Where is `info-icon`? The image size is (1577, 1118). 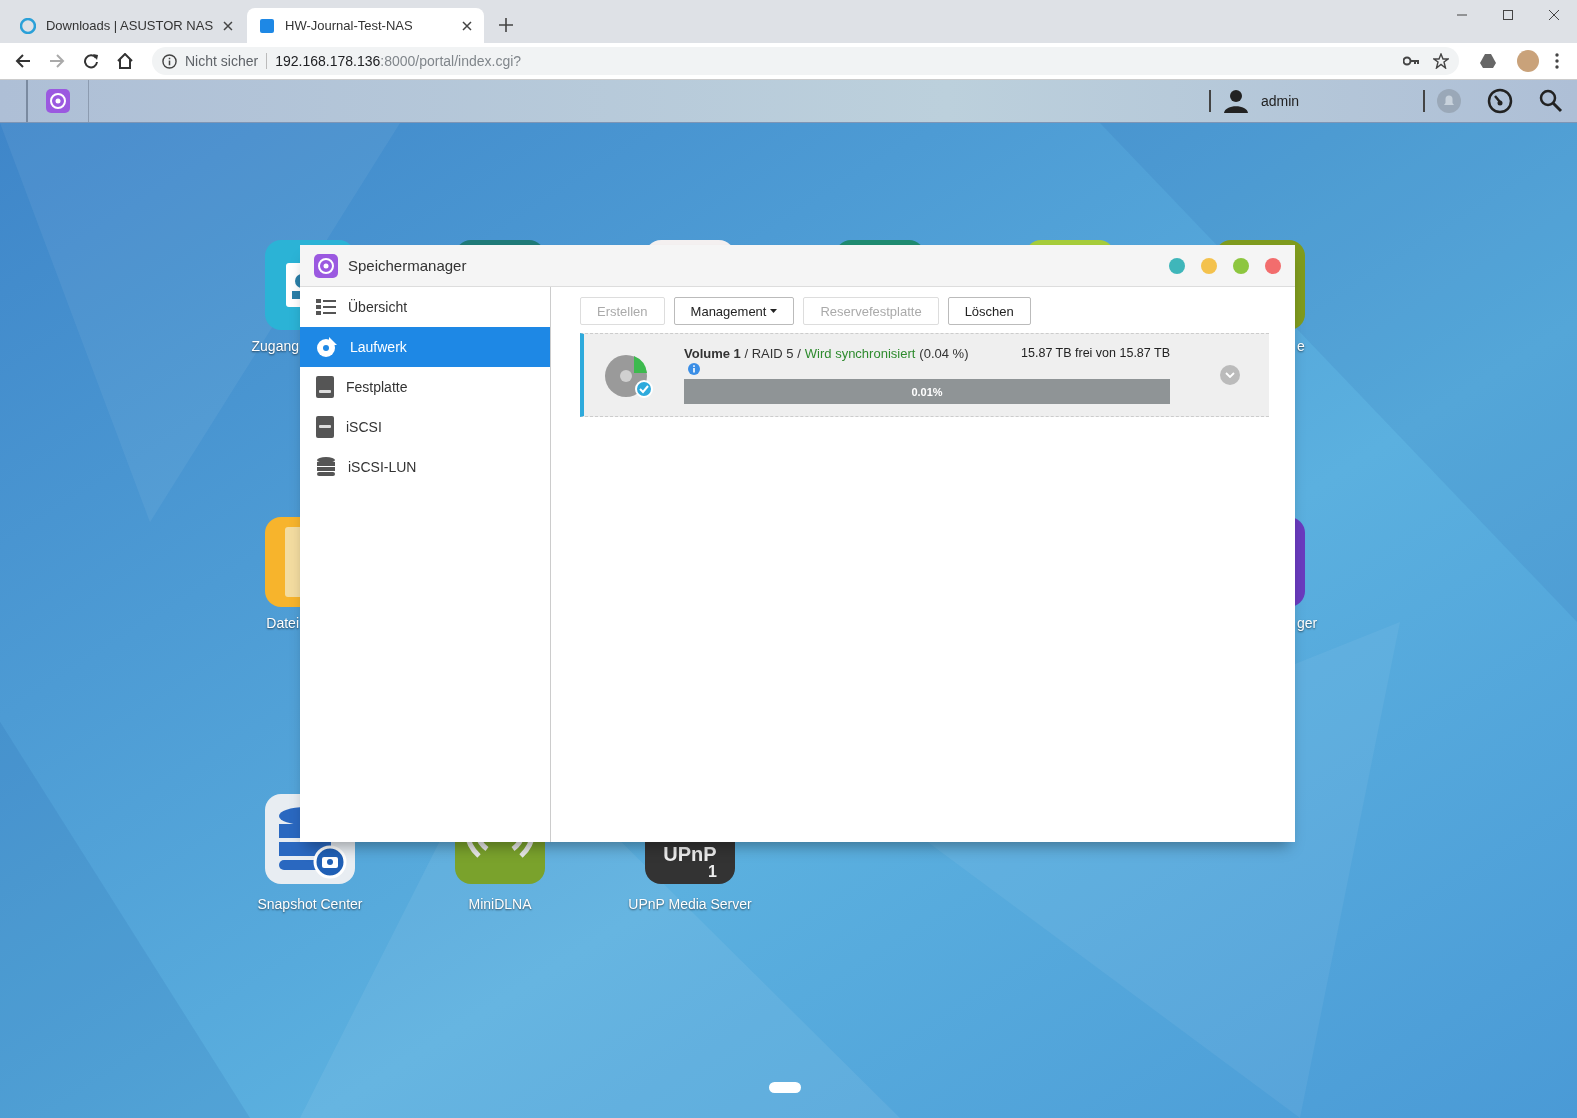
info-icon is located at coordinates (169, 61).